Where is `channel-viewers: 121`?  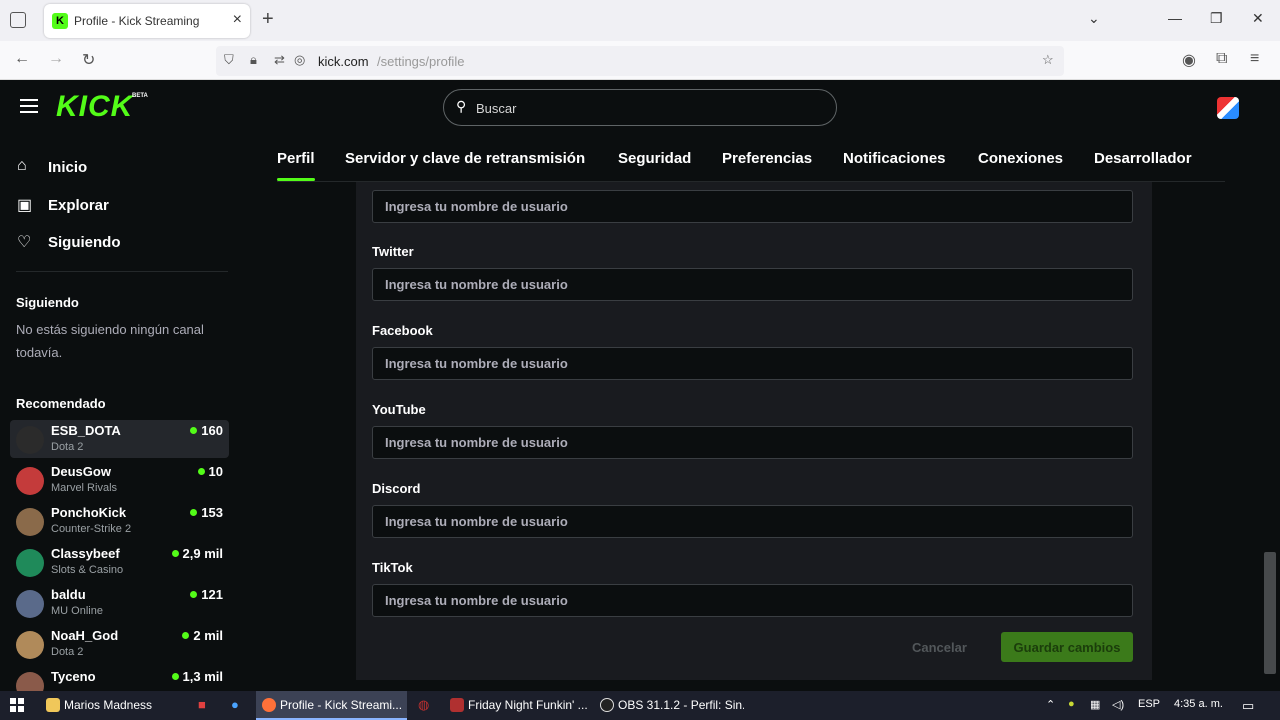
channel-viewers: 121 is located at coordinates (206, 594).